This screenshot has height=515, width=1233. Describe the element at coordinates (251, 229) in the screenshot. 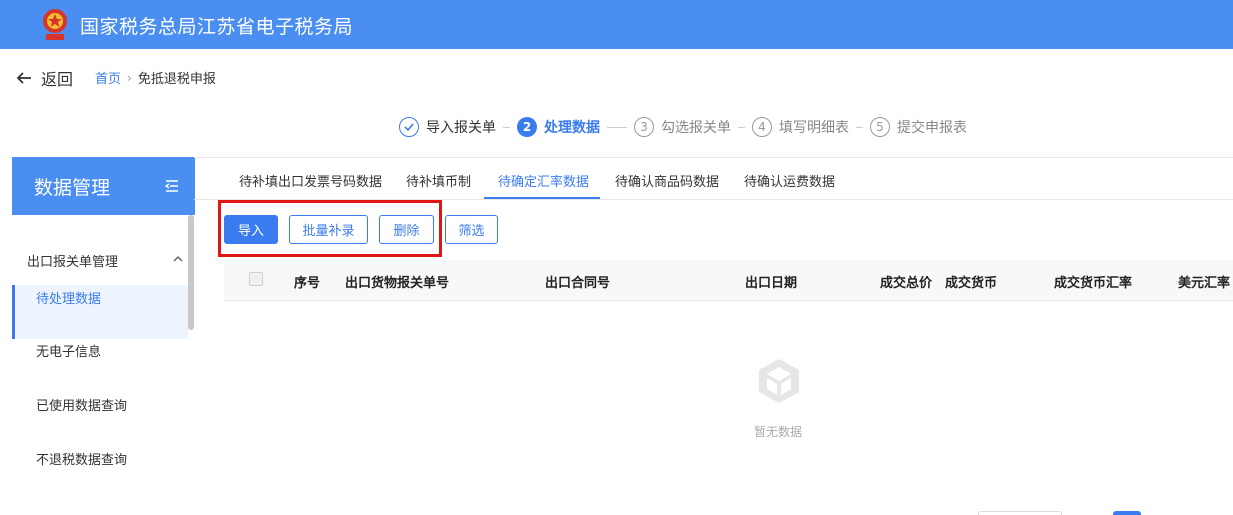

I see `import-button: 导入` at that location.